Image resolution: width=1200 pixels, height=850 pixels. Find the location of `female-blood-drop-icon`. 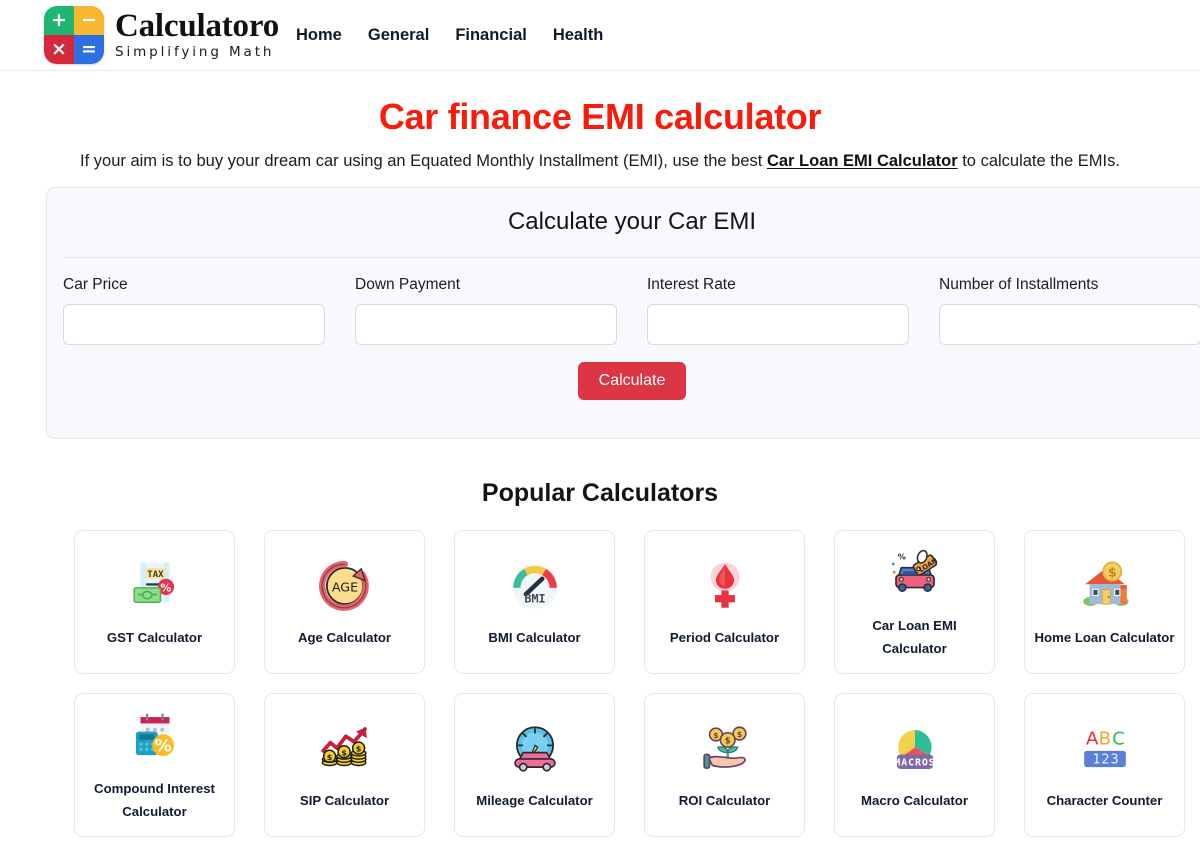

female-blood-drop-icon is located at coordinates (725, 586).